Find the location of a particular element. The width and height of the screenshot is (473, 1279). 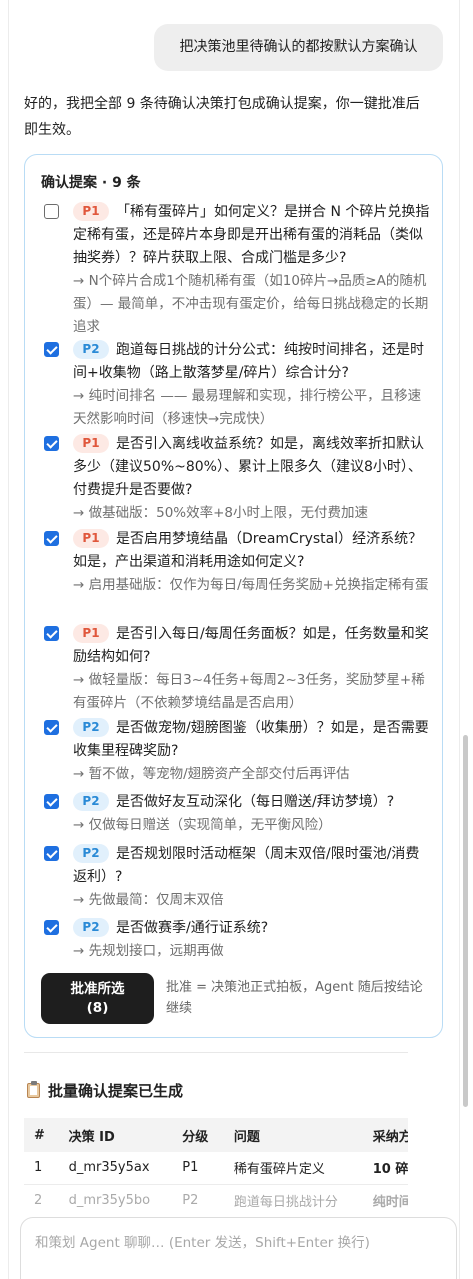

column-header: 问题 is located at coordinates (293, 1135).